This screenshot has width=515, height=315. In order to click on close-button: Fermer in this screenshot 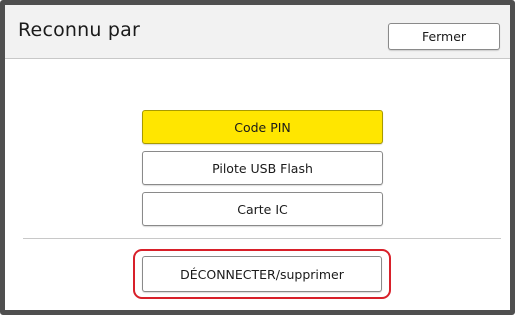, I will do `click(444, 36)`.